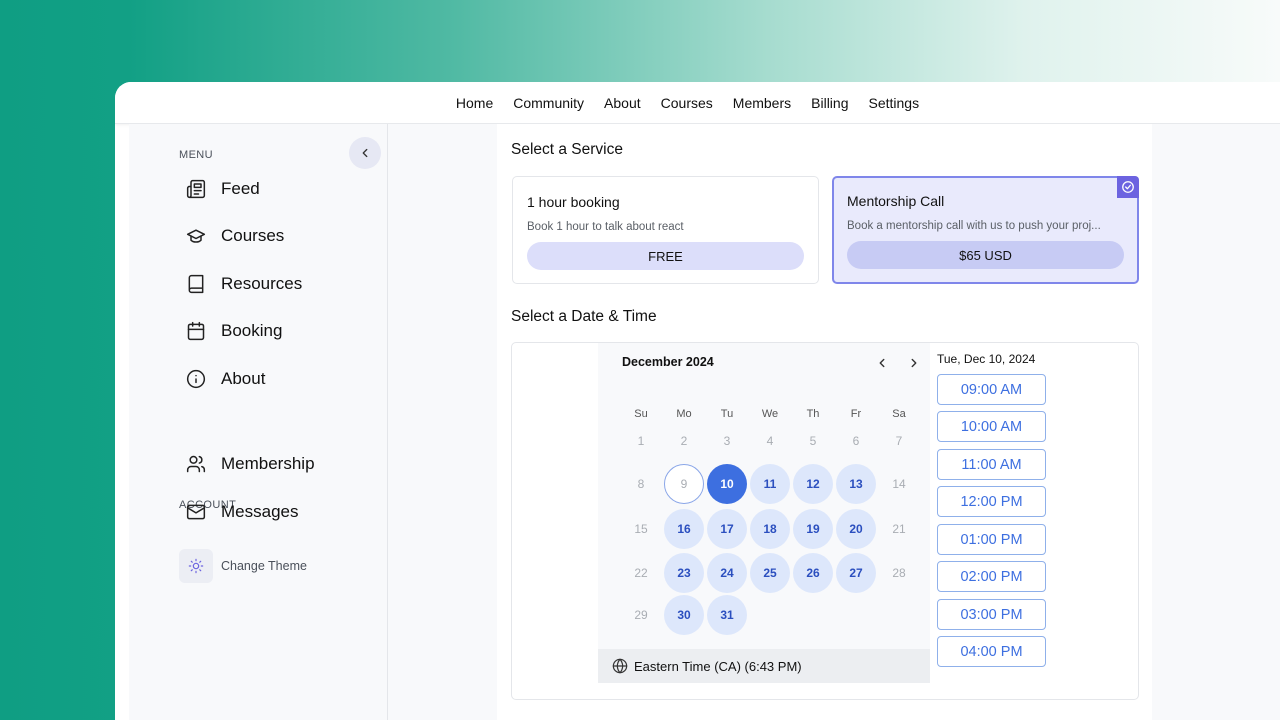  I want to click on calendar-day: 25, so click(770, 573).